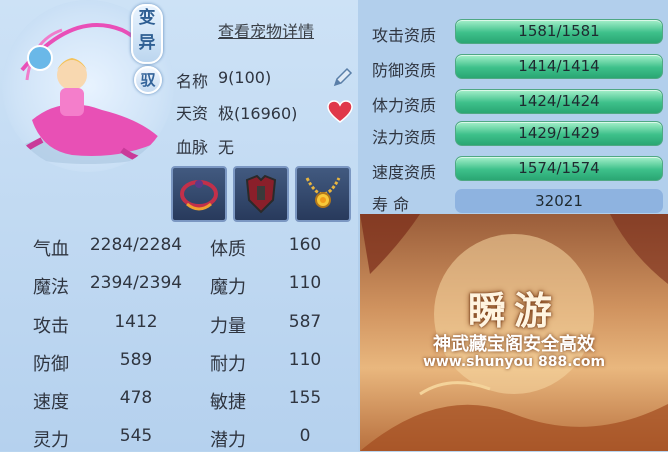 The width and height of the screenshot is (668, 452). I want to click on equip-slot-armor, so click(261, 194).